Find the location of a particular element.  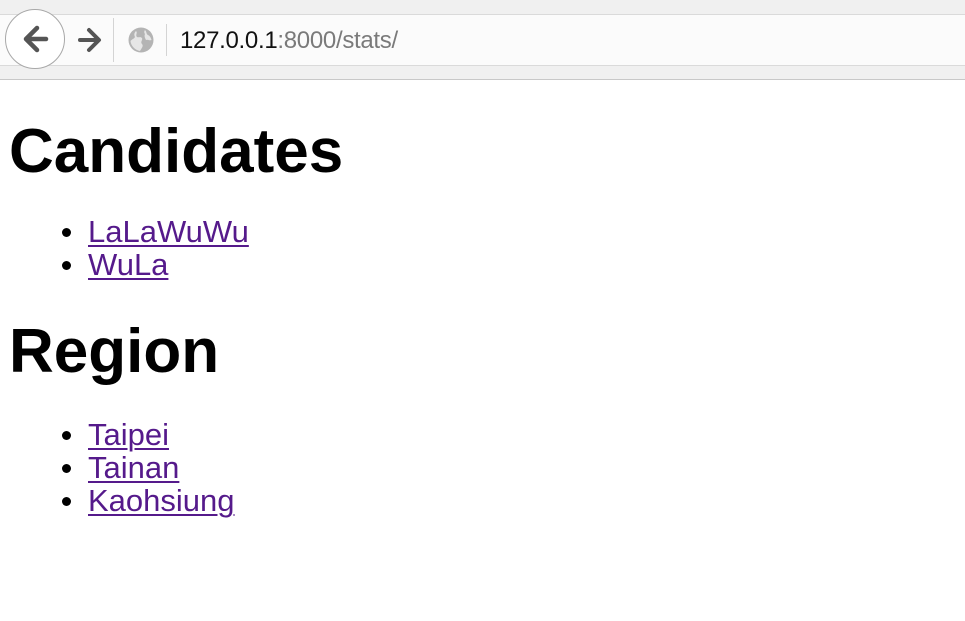

candidates-heading: Candidates is located at coordinates (176, 151).